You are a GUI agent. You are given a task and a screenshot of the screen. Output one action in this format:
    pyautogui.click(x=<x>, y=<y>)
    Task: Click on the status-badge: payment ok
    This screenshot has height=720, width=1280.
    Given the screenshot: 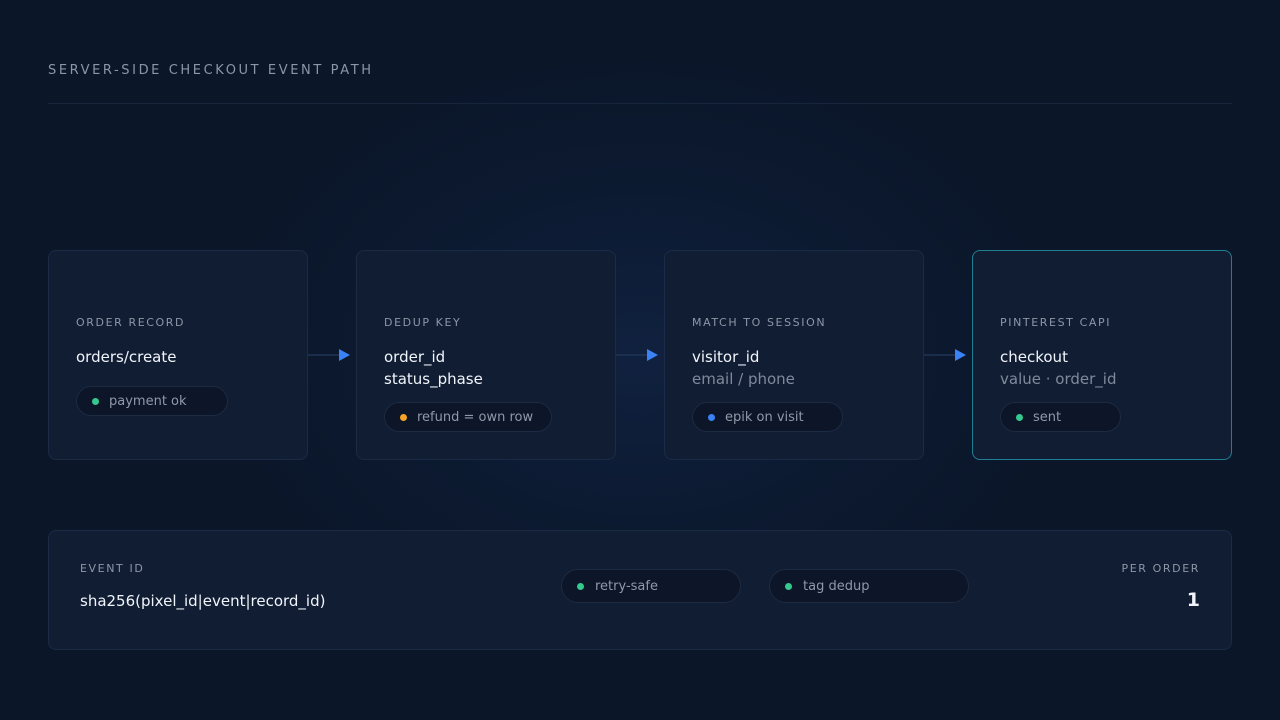 What is the action you would take?
    pyautogui.click(x=152, y=401)
    